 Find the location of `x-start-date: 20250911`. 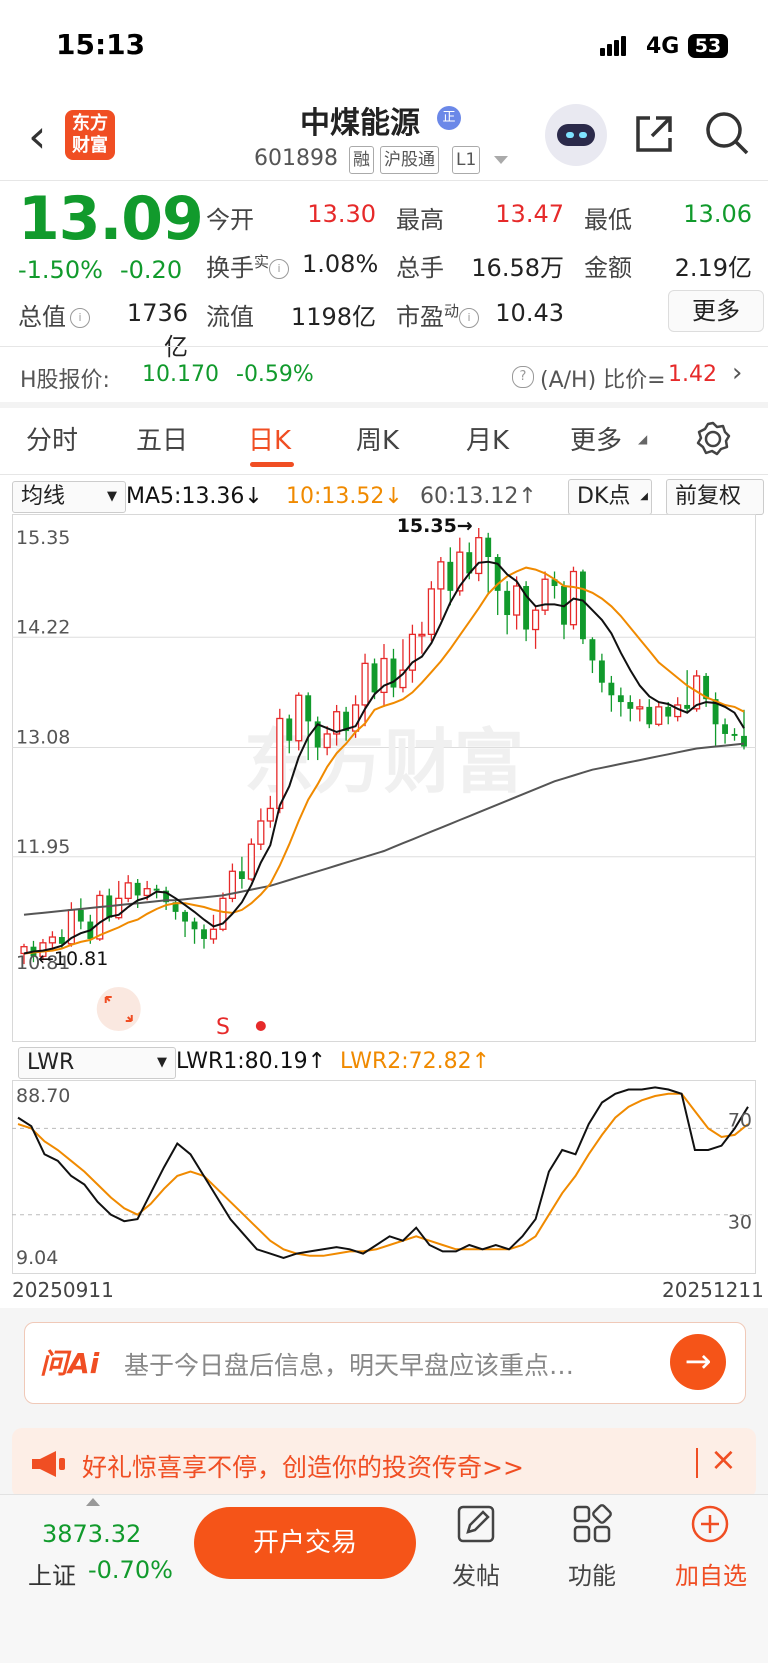

x-start-date: 20250911 is located at coordinates (63, 1290).